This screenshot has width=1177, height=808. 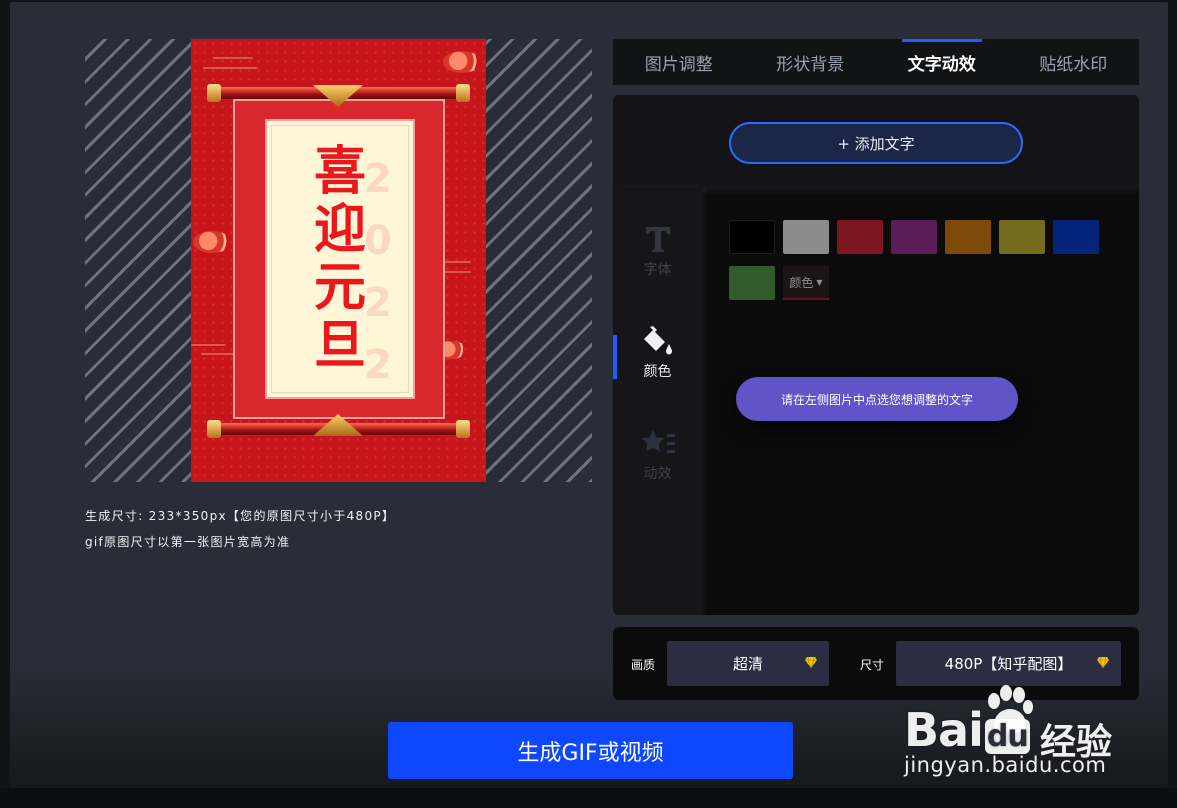 What do you see at coordinates (188, 542) in the screenshot?
I see `gif-note: gif原图尺寸以第一张图片宽高为准` at bounding box center [188, 542].